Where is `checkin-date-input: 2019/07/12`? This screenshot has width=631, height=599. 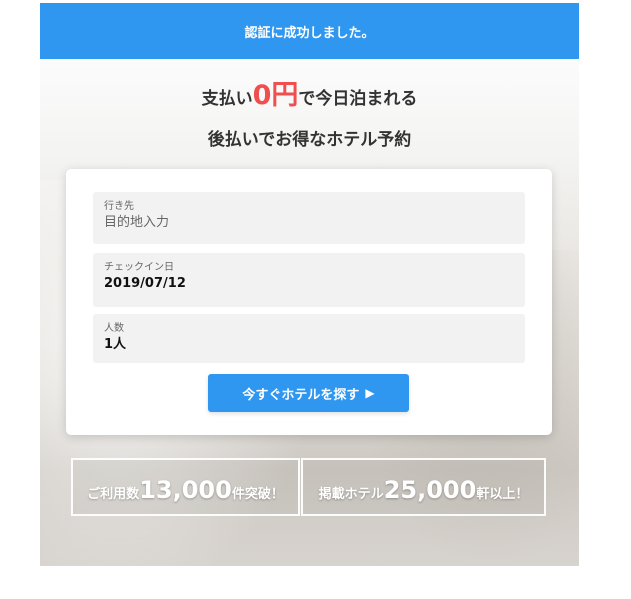 checkin-date-input: 2019/07/12 is located at coordinates (309, 284).